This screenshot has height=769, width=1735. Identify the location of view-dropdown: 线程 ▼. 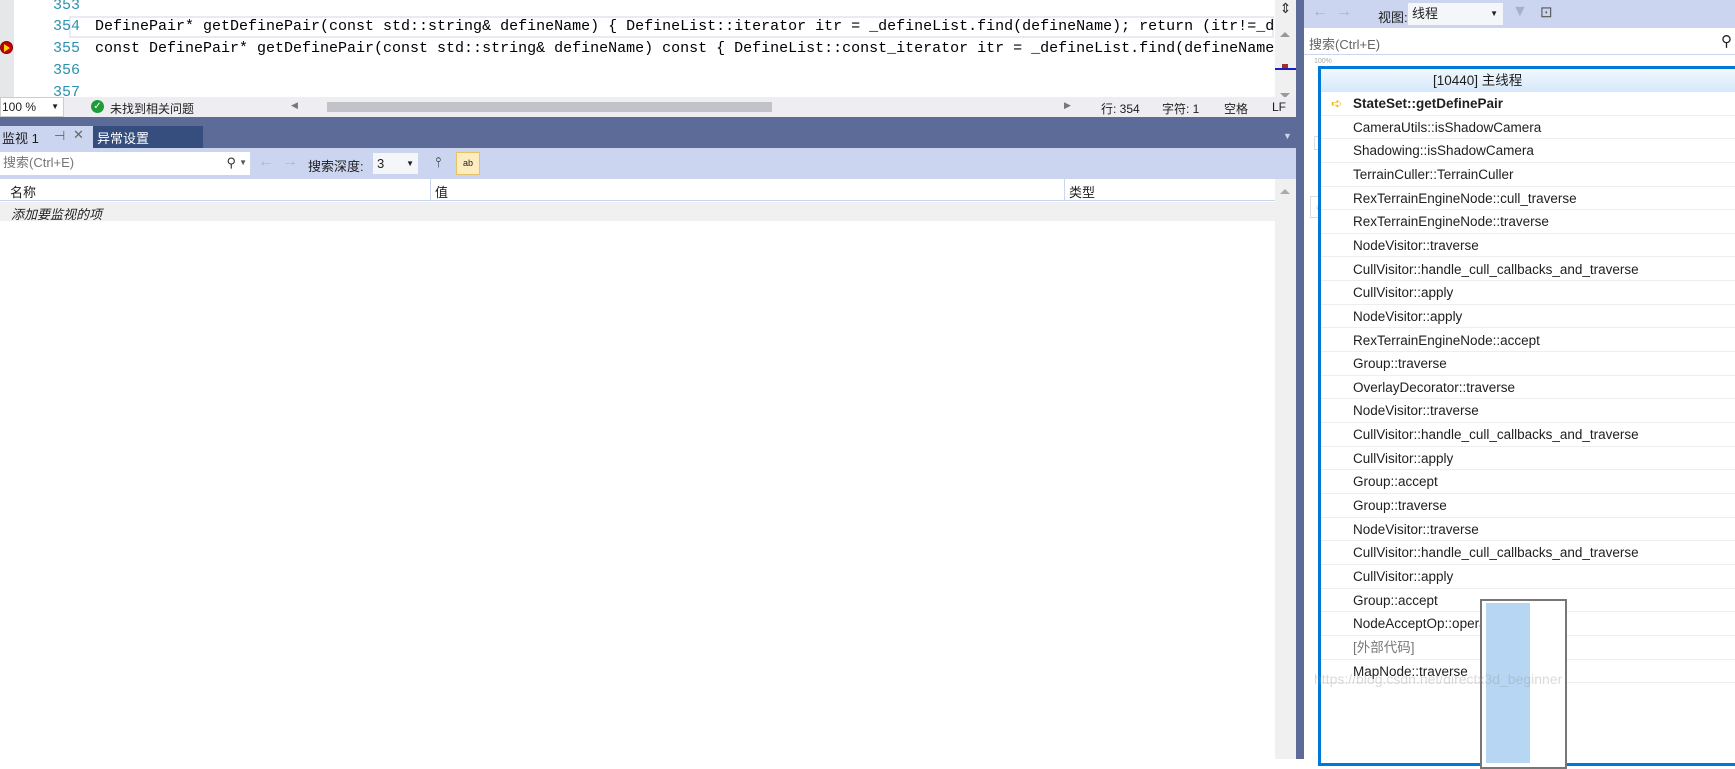
(1455, 14).